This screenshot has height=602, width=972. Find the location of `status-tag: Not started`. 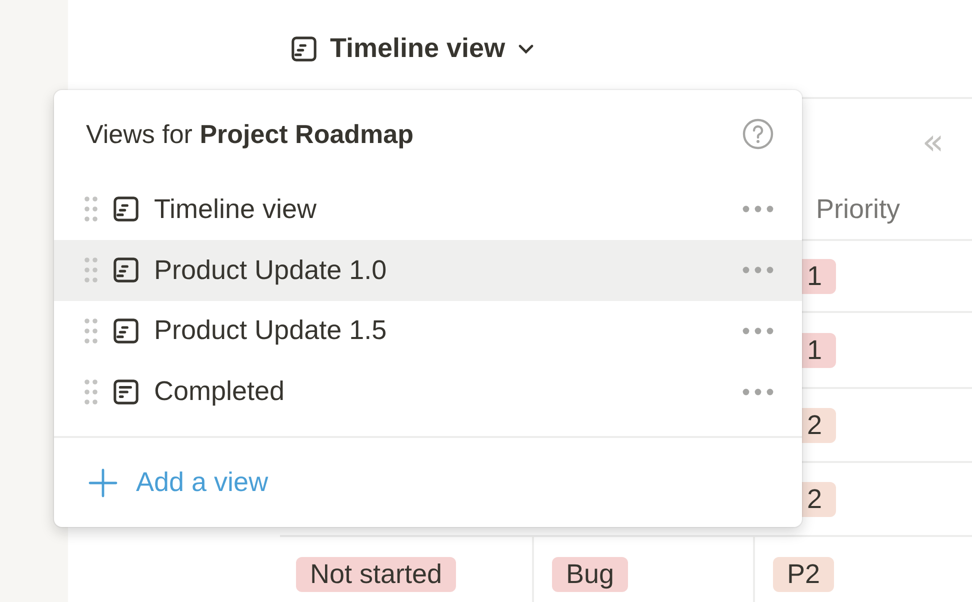

status-tag: Not started is located at coordinates (376, 574).